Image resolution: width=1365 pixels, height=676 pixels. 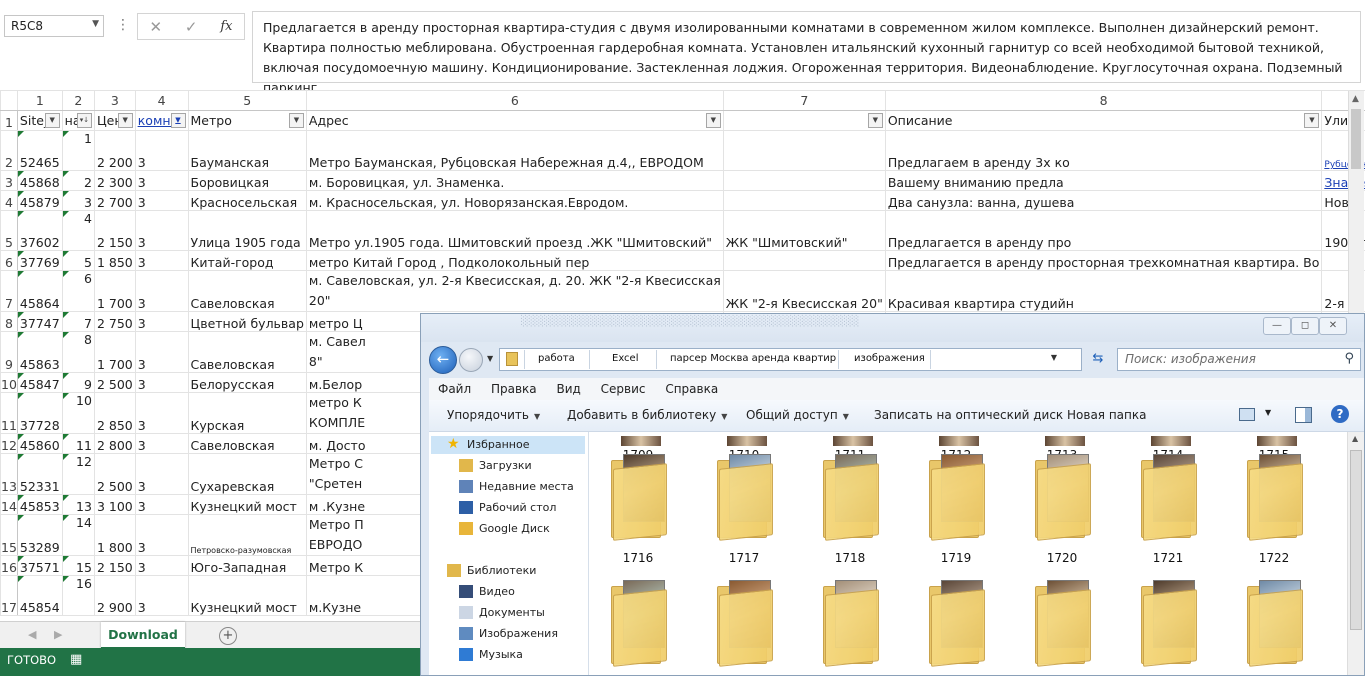 I want to click on prev-sheet-icon: ◀, so click(x=32, y=634).